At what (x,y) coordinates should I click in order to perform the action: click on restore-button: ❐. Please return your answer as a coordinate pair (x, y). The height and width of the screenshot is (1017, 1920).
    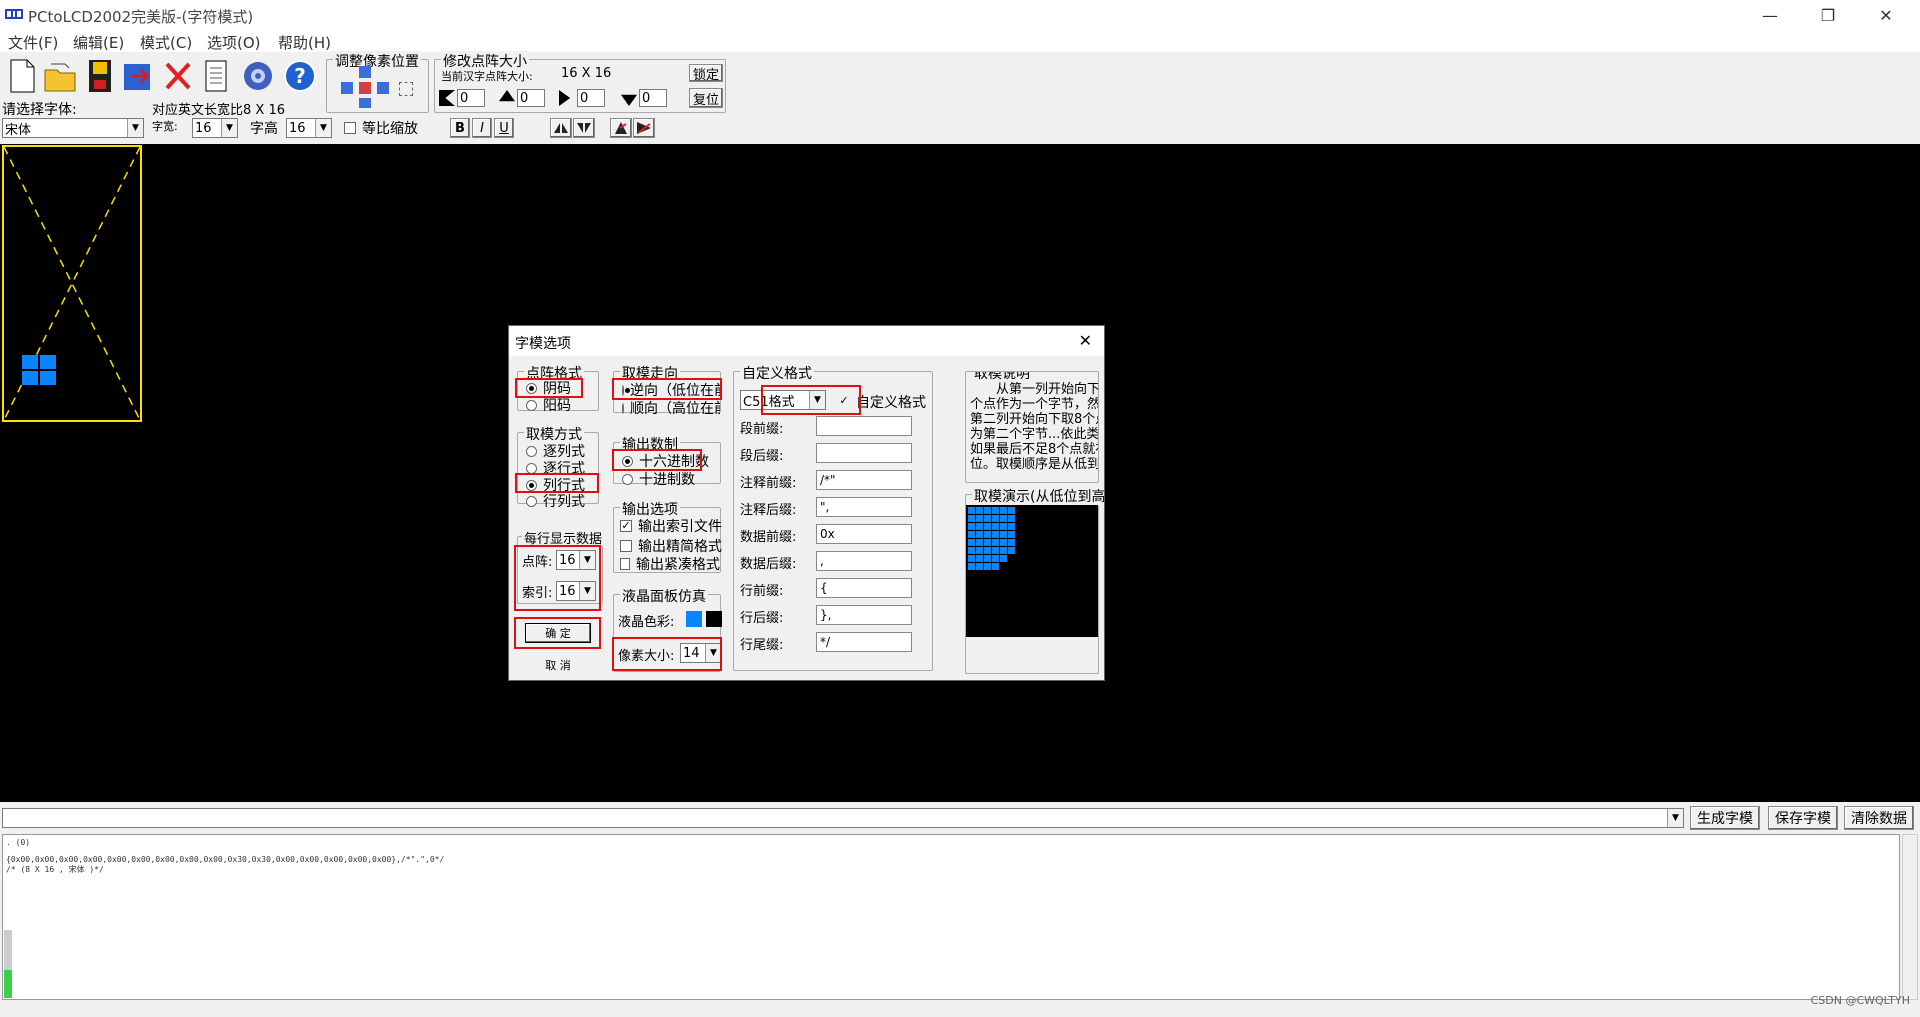
    Looking at the image, I should click on (1828, 15).